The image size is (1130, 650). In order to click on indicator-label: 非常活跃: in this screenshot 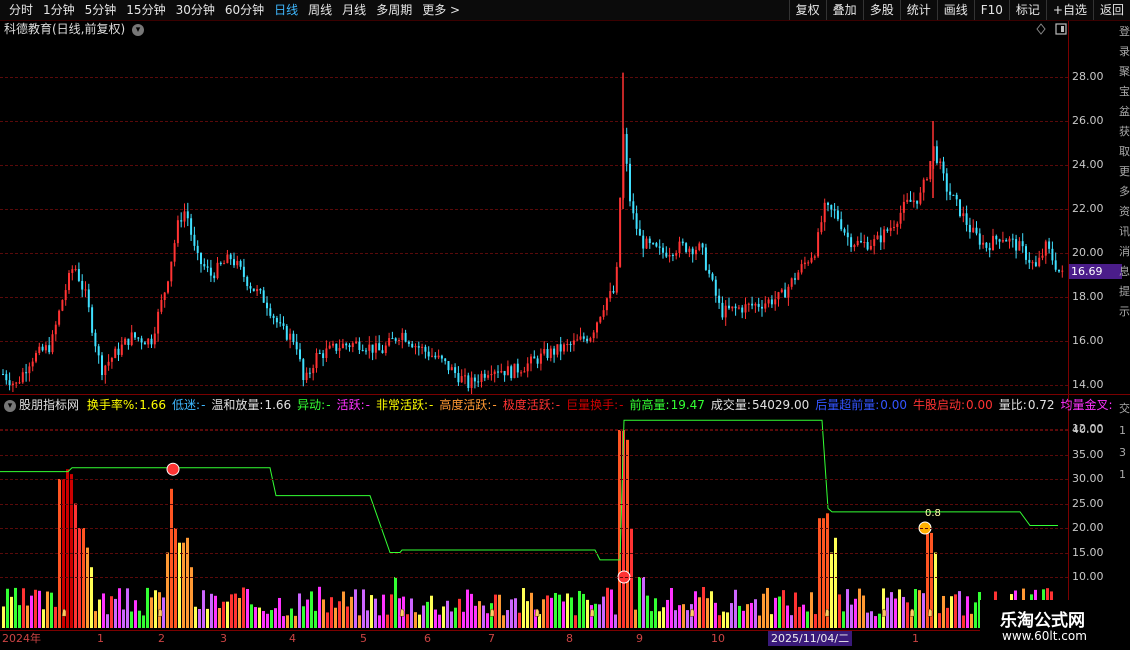, I will do `click(401, 405)`.